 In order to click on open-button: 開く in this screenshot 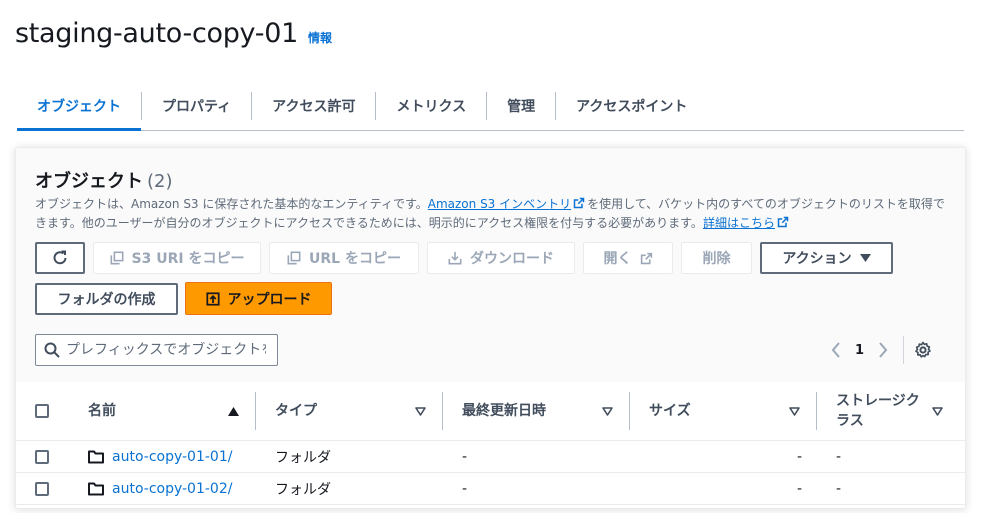, I will do `click(628, 258)`.